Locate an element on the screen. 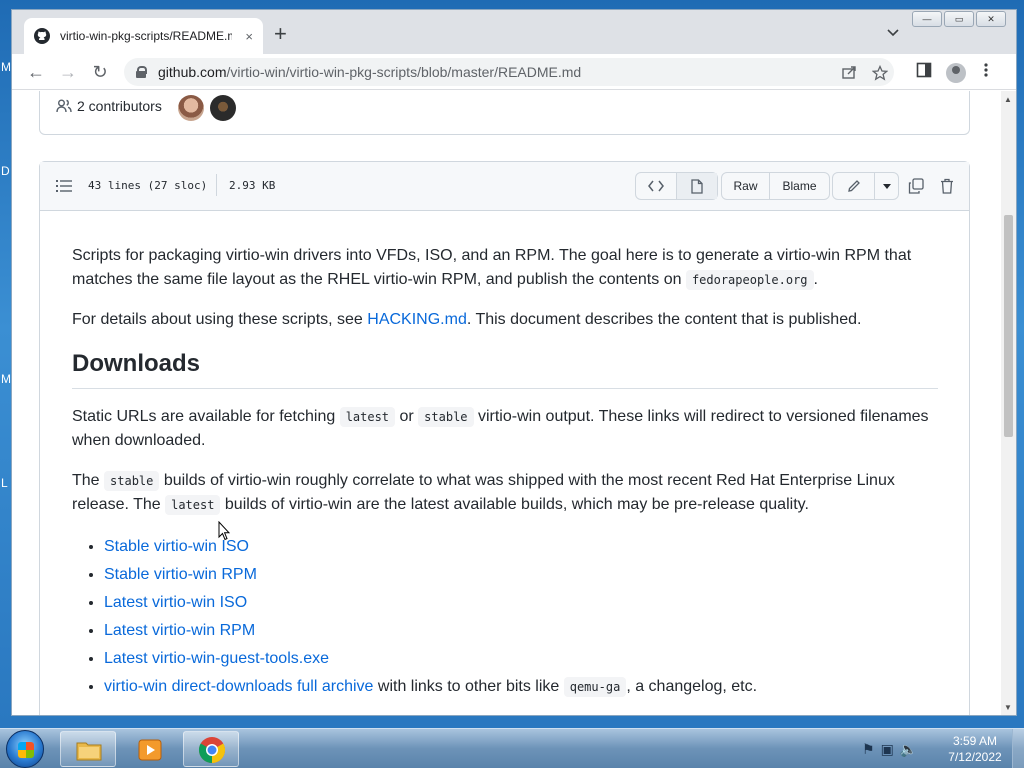  folder-icon is located at coordinates (89, 751).